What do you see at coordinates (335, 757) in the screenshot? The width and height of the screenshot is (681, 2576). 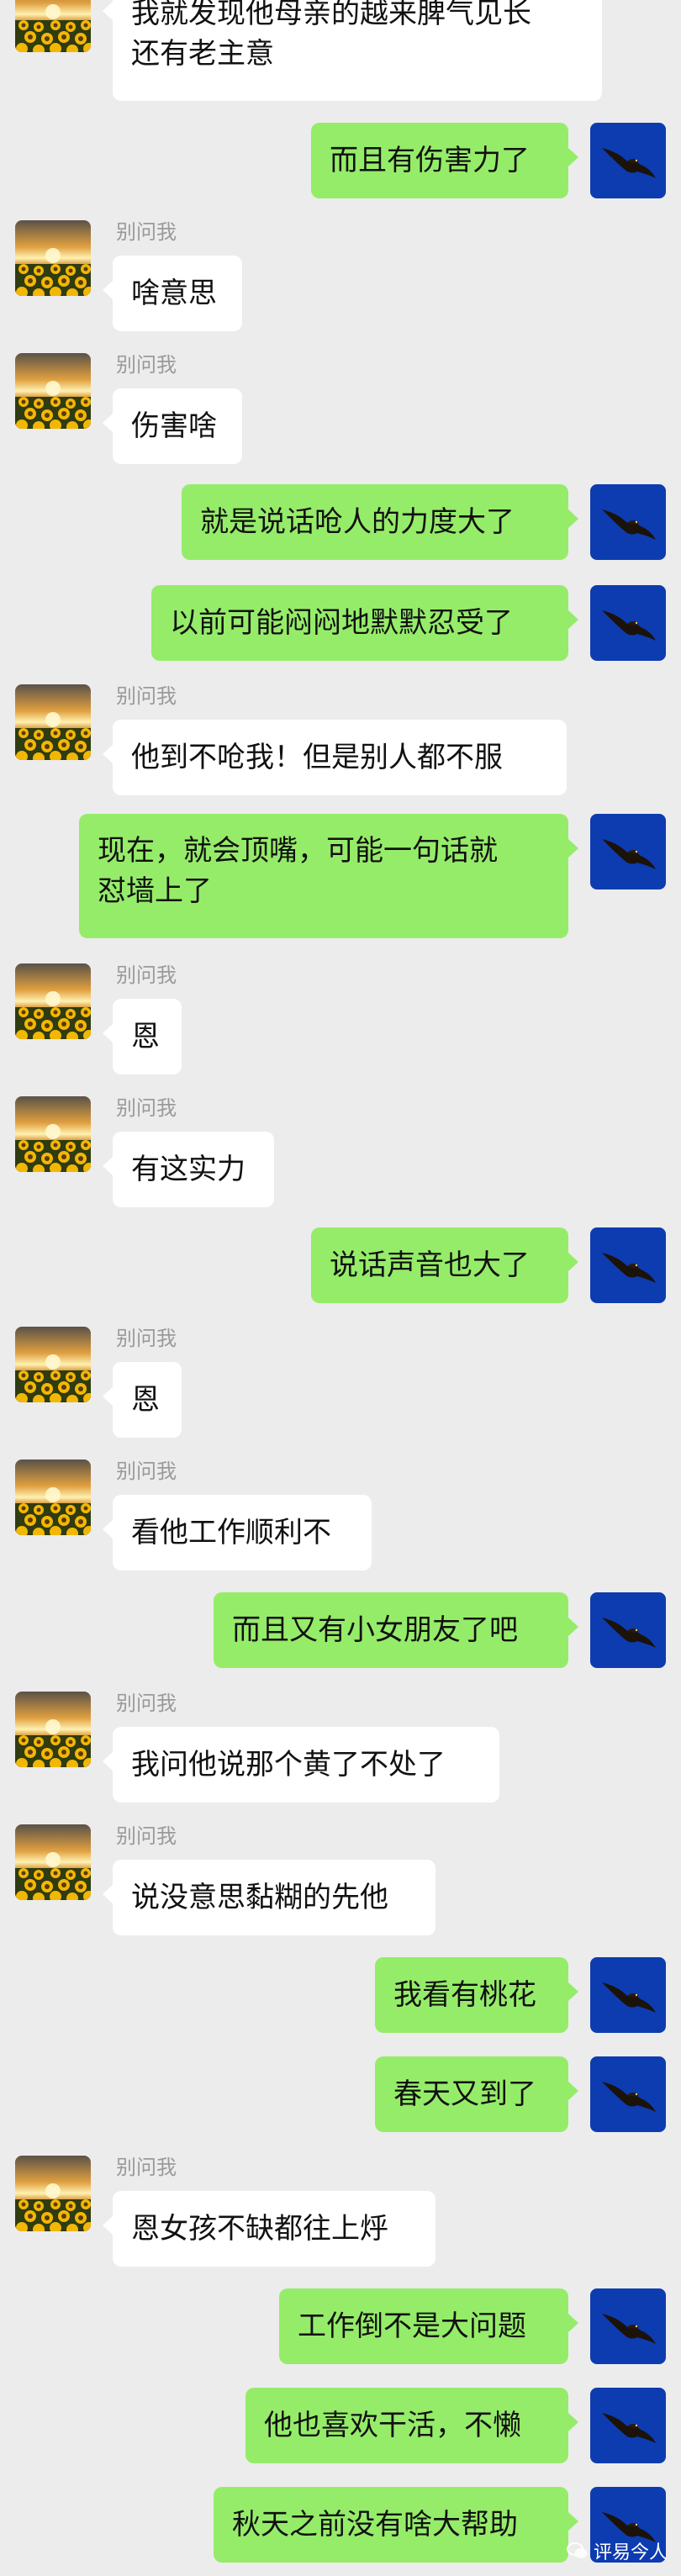 I see `message-bubble: 他到不呛我！但是别人都不服` at bounding box center [335, 757].